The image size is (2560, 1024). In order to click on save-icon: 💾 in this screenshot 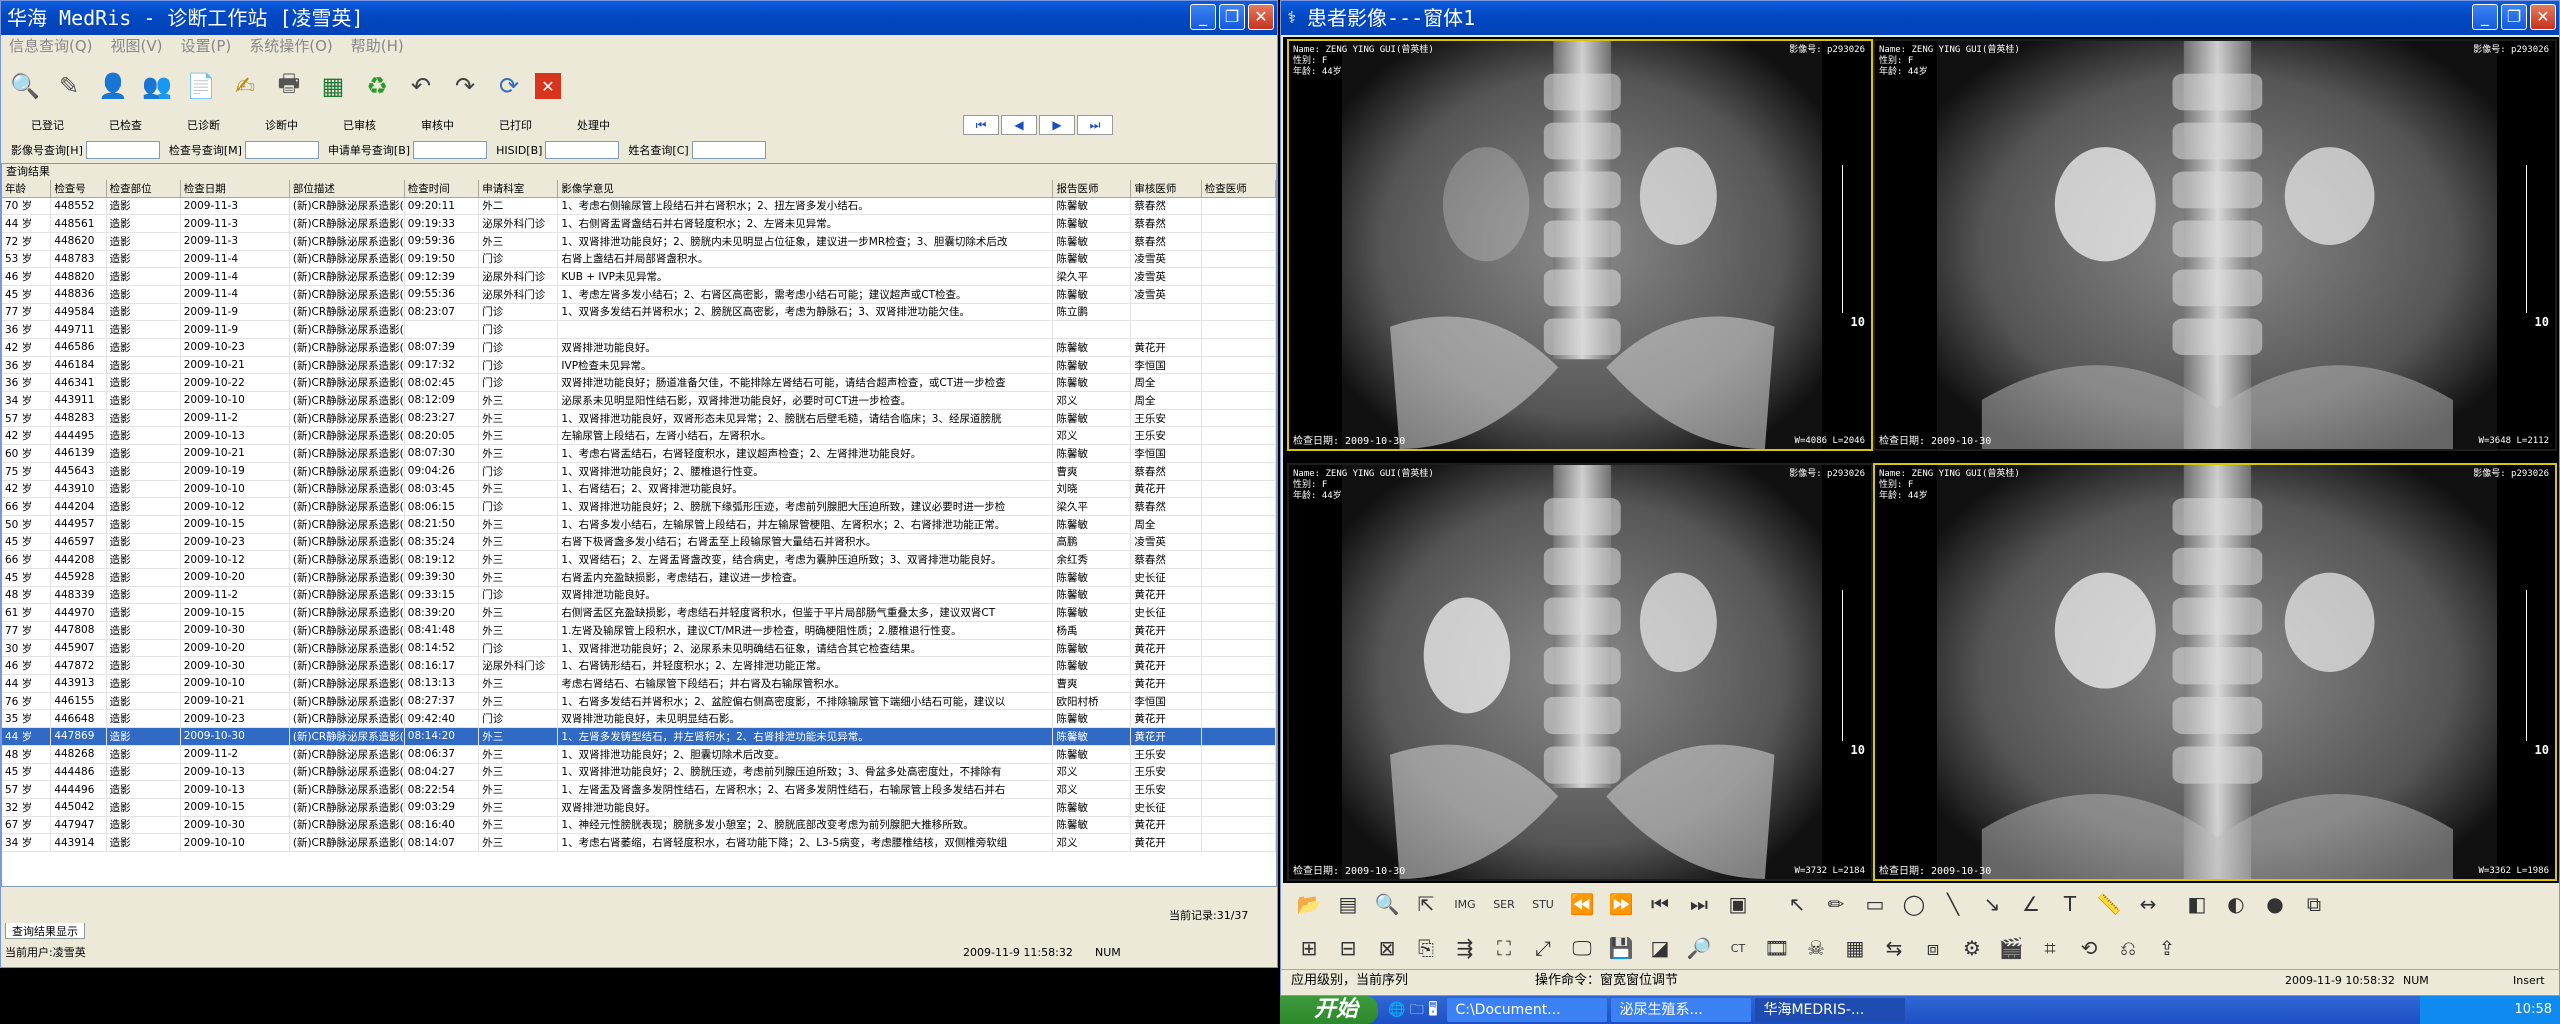, I will do `click(1621, 948)`.